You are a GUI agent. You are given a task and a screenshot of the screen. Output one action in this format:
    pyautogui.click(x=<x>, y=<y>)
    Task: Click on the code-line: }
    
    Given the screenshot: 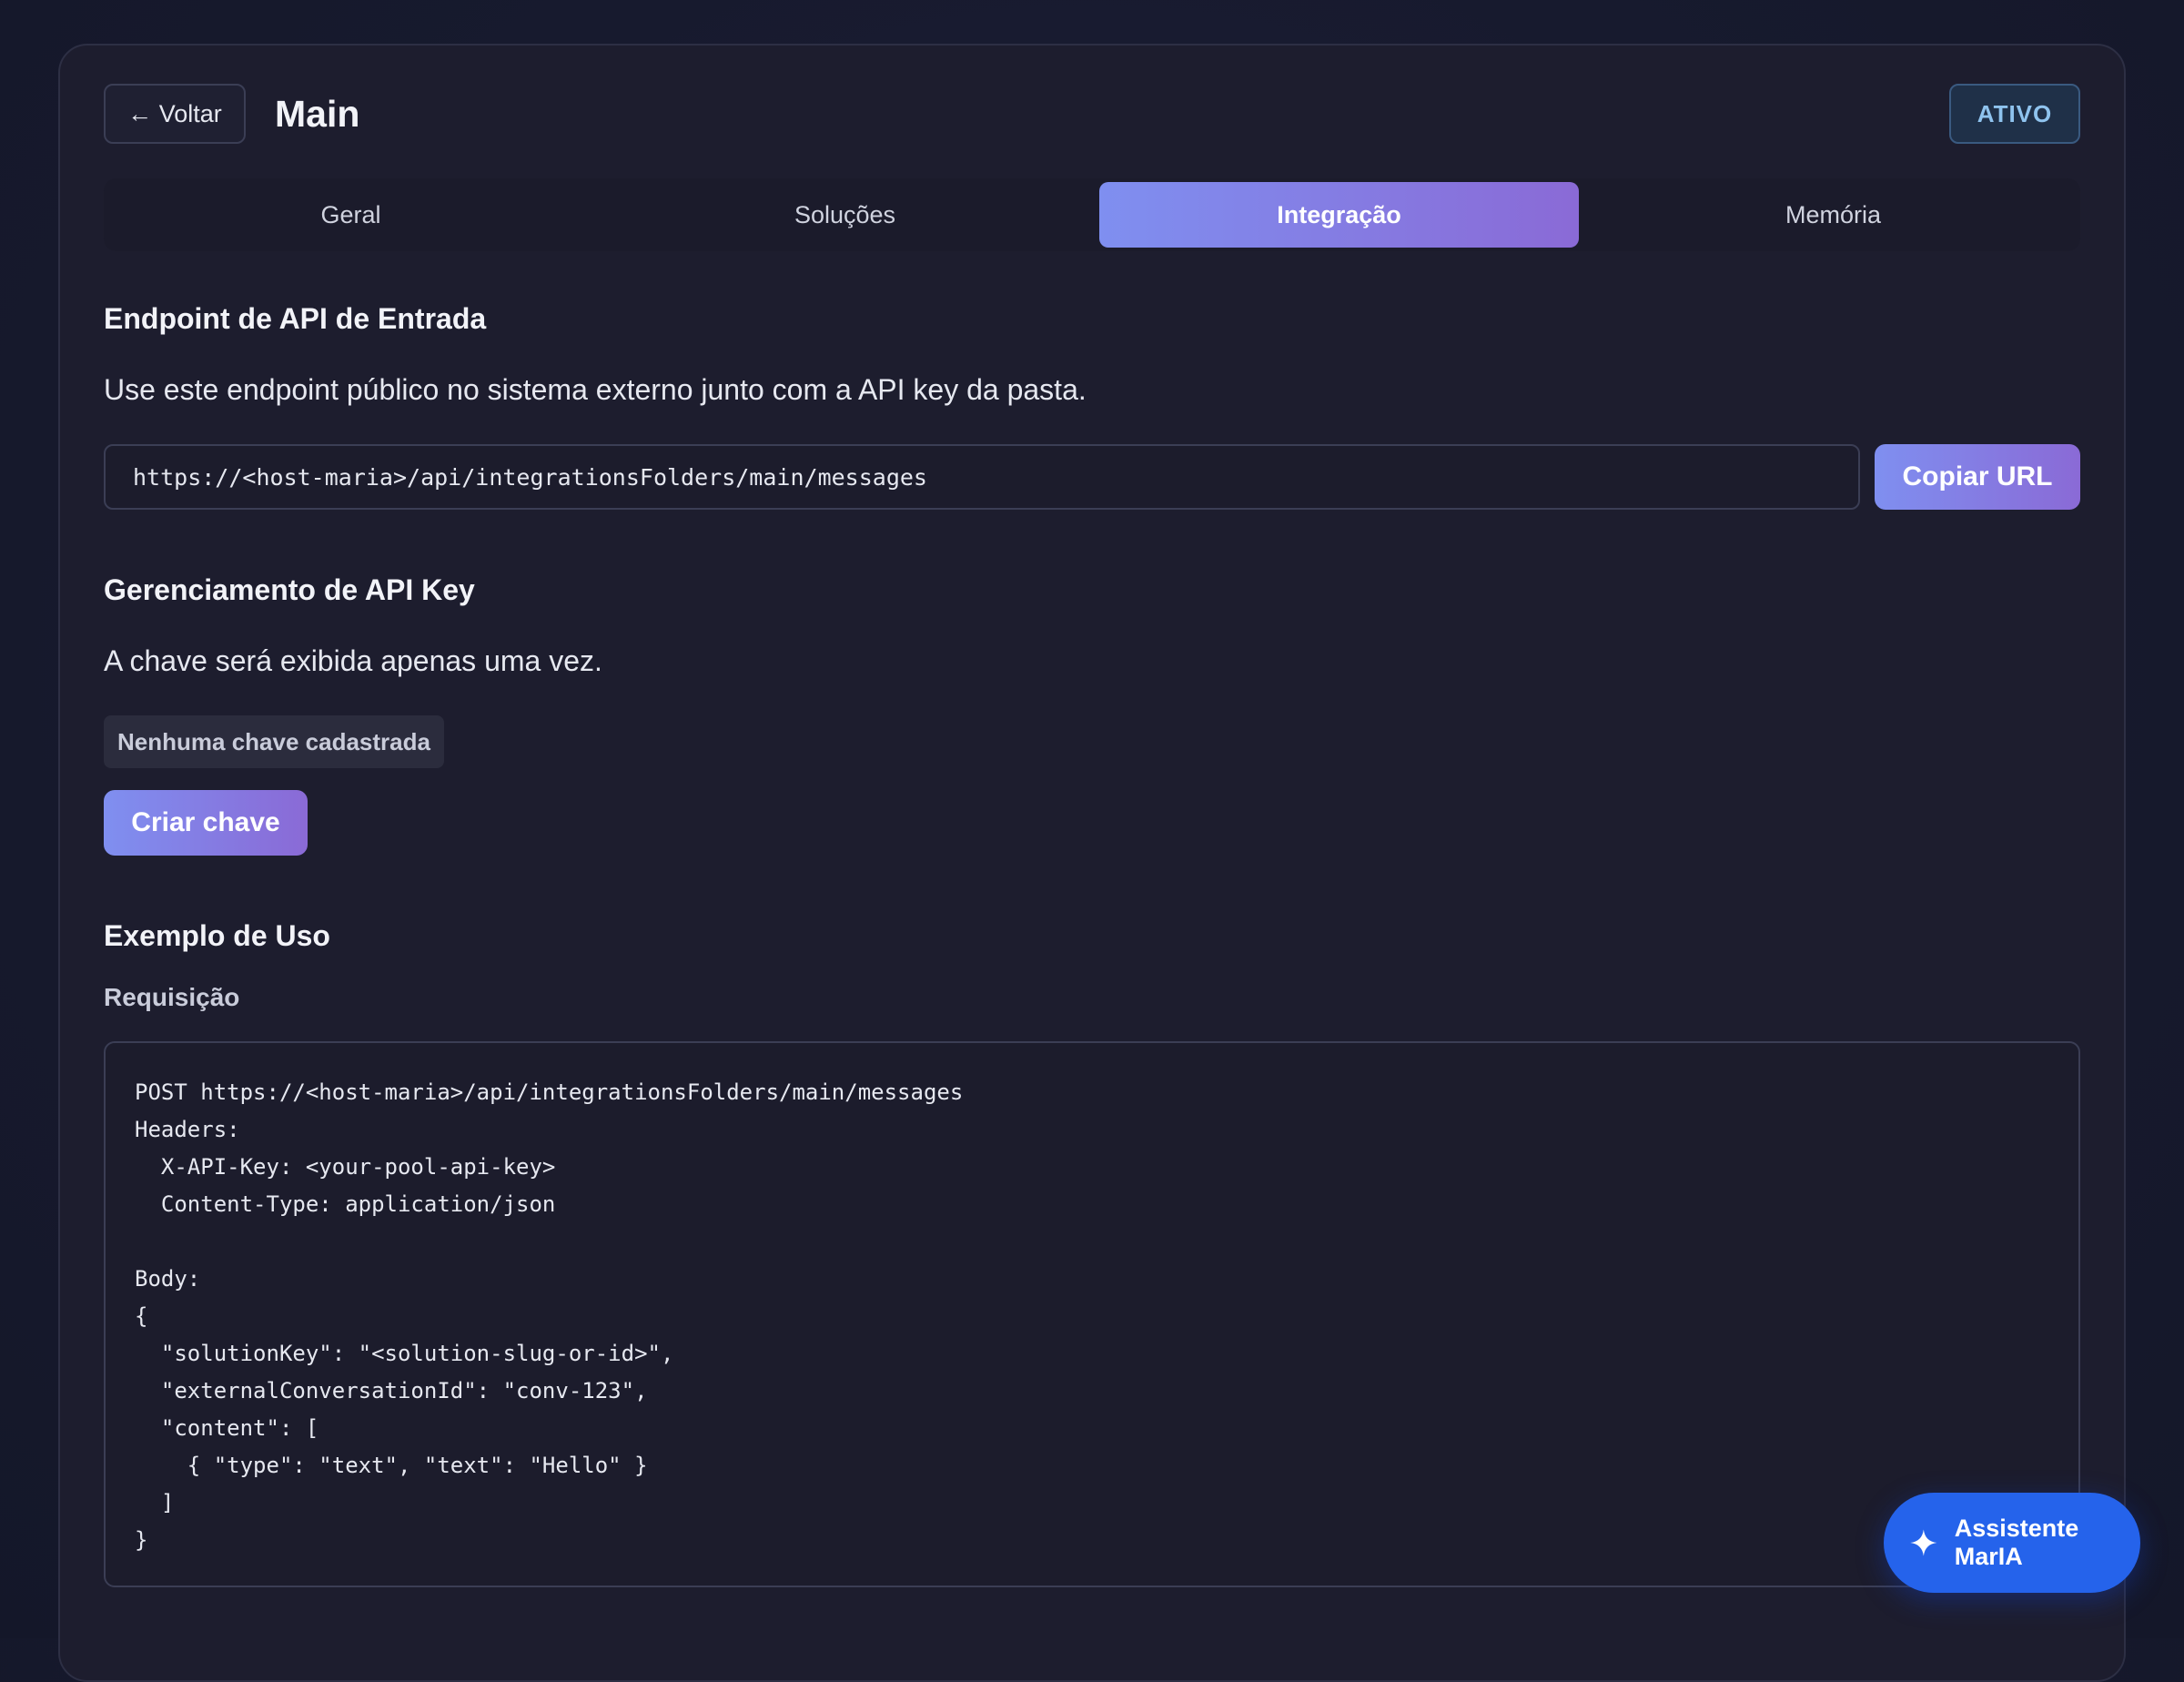 What is the action you would take?
    pyautogui.click(x=142, y=1540)
    